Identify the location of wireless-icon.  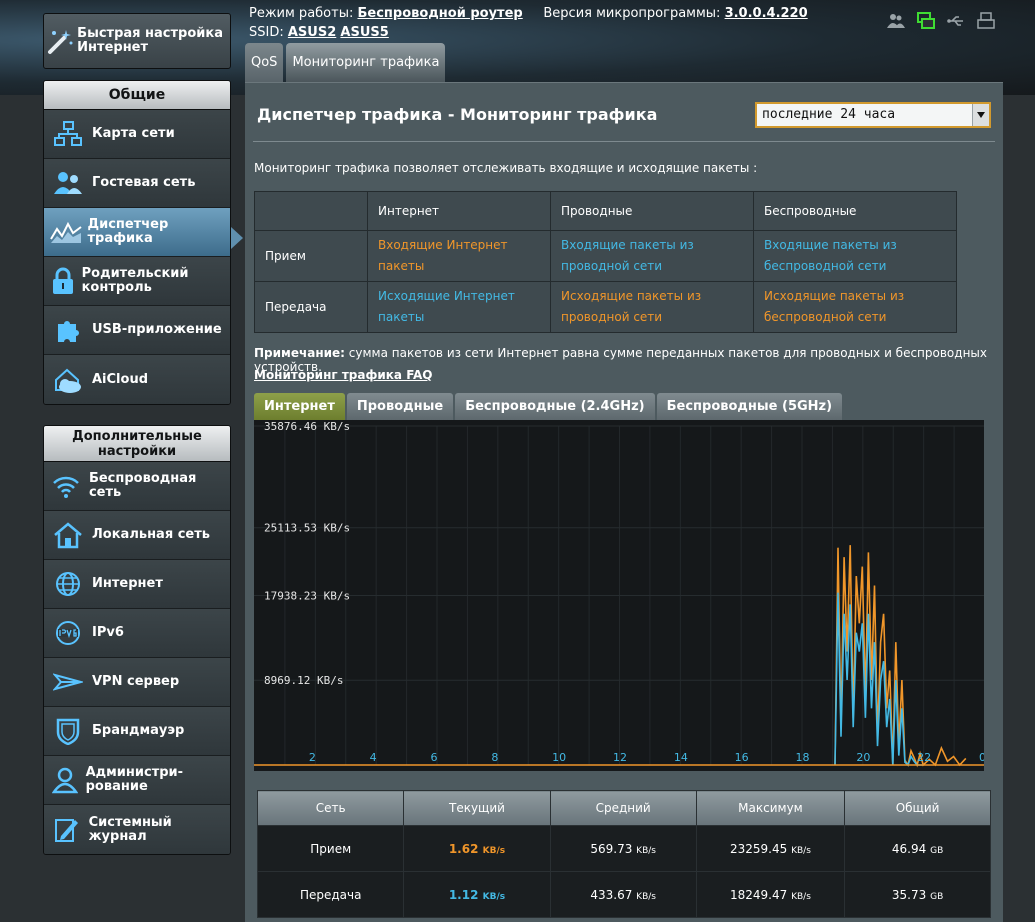
(66, 486).